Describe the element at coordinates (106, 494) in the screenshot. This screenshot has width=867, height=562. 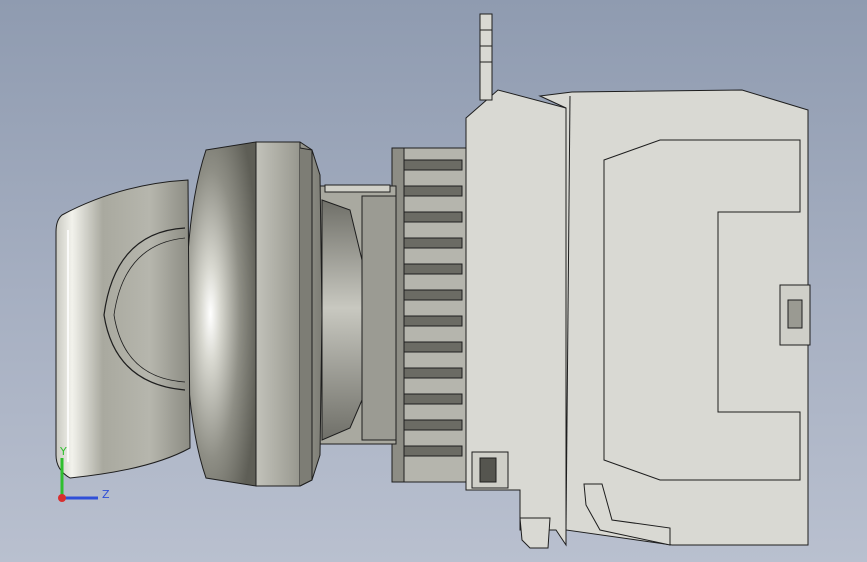
I see `triad-z-label: Z` at that location.